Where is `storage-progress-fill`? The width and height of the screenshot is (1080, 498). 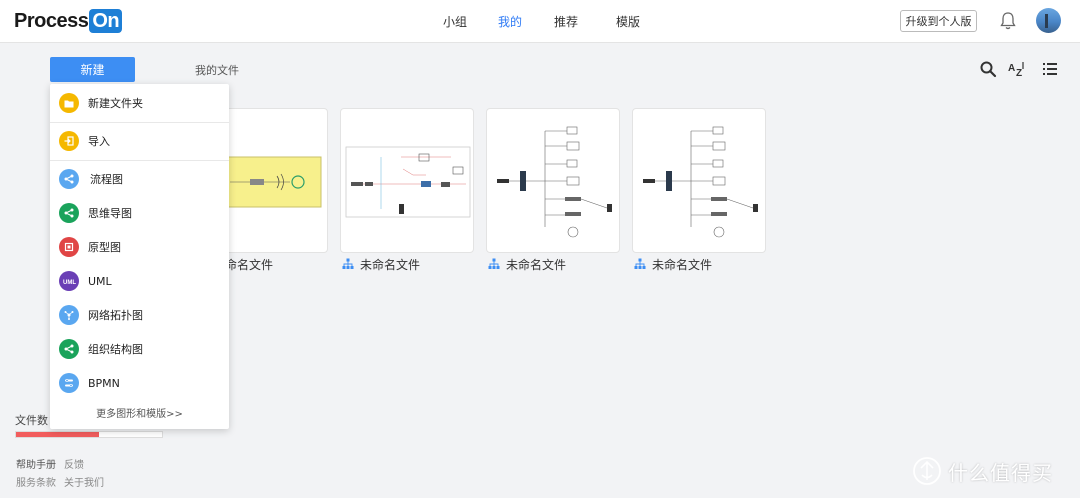
storage-progress-fill is located at coordinates (58, 434).